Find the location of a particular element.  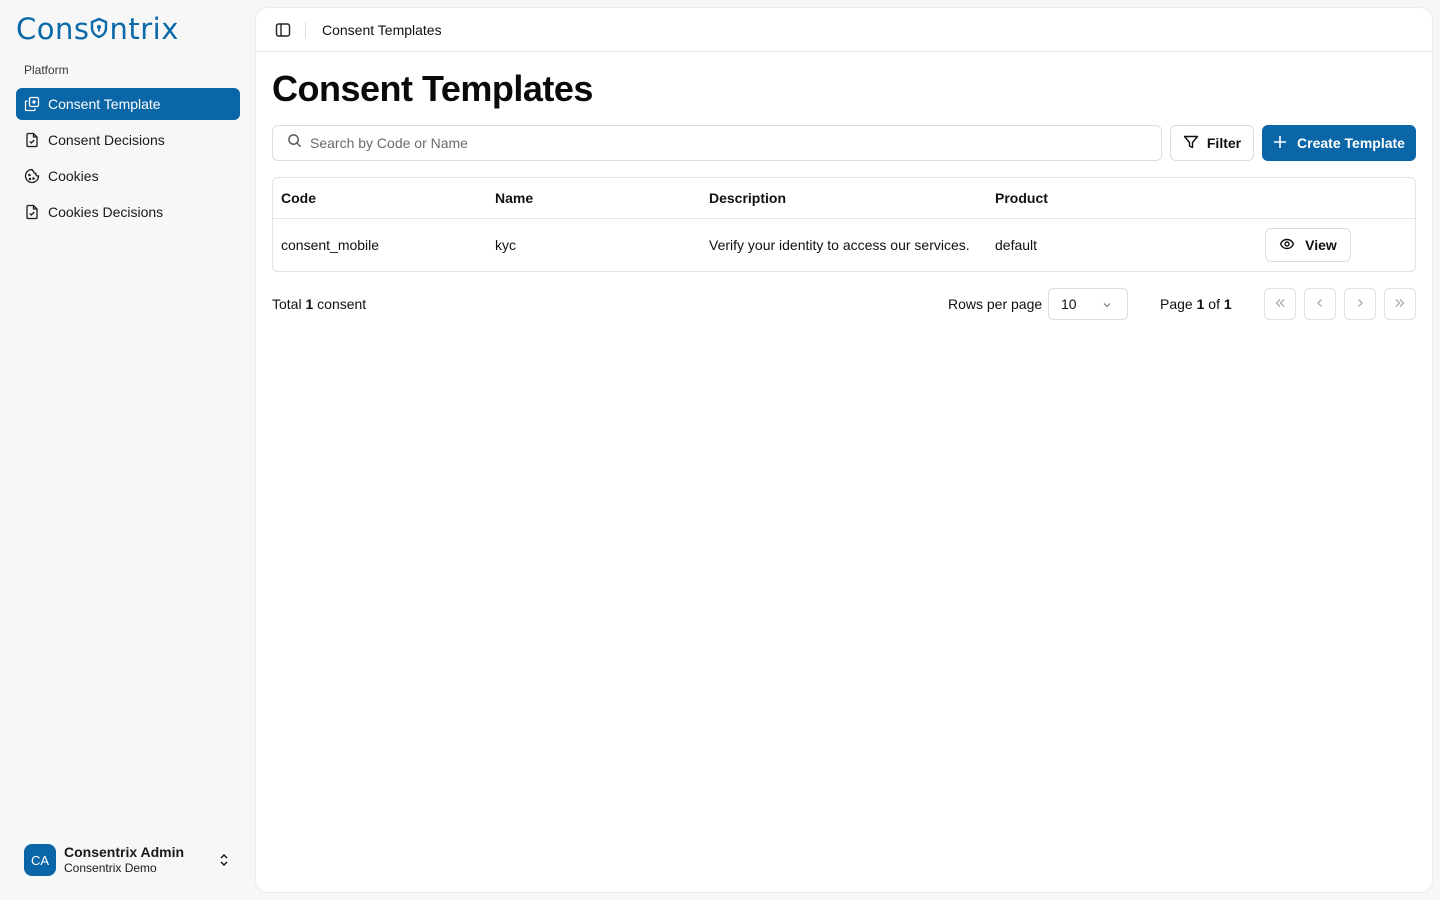

plus-icon is located at coordinates (1285, 143).